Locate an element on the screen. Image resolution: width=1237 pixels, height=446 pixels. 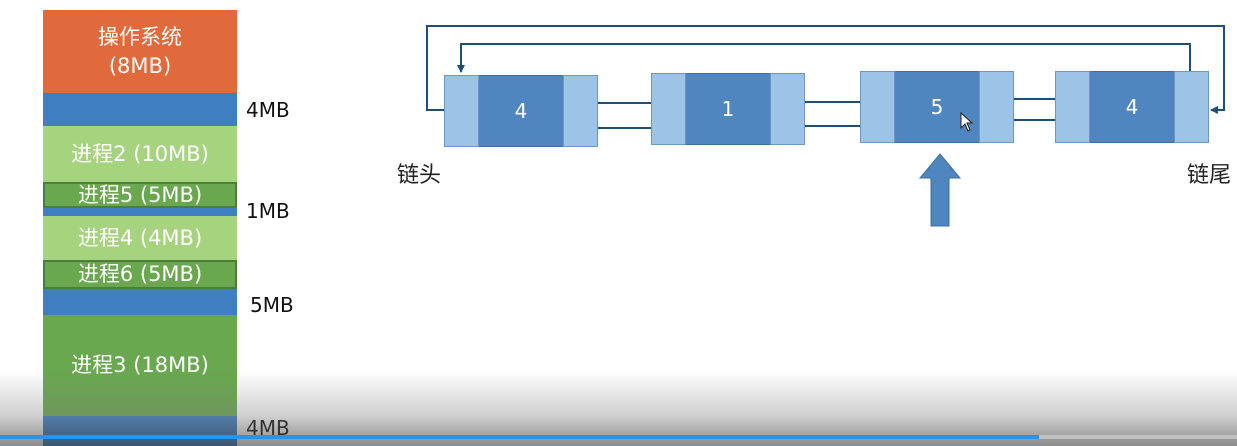
list-node: 1 is located at coordinates (728, 109).